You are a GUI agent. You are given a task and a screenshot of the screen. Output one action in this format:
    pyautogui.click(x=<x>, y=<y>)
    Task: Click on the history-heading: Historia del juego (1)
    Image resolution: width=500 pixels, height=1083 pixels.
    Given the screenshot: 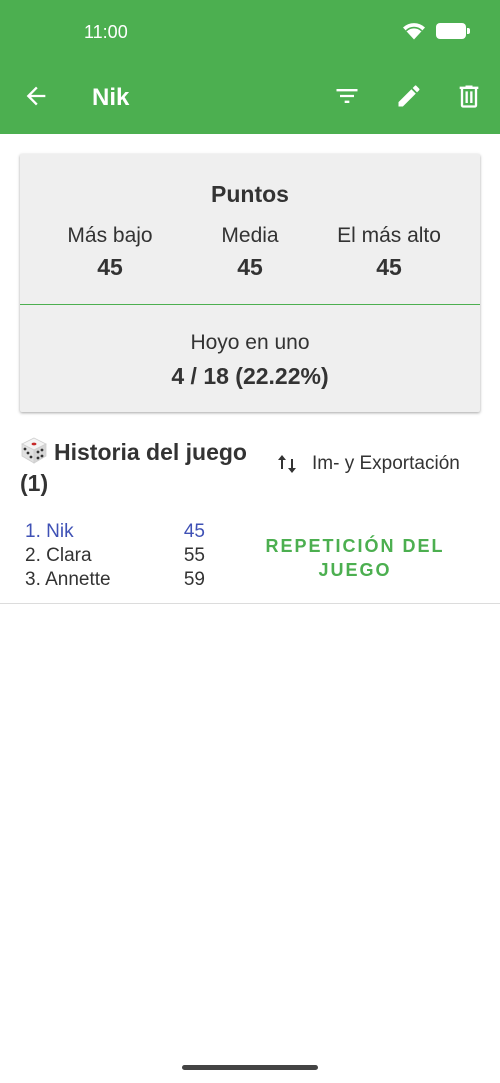 What is the action you would take?
    pyautogui.click(x=140, y=467)
    